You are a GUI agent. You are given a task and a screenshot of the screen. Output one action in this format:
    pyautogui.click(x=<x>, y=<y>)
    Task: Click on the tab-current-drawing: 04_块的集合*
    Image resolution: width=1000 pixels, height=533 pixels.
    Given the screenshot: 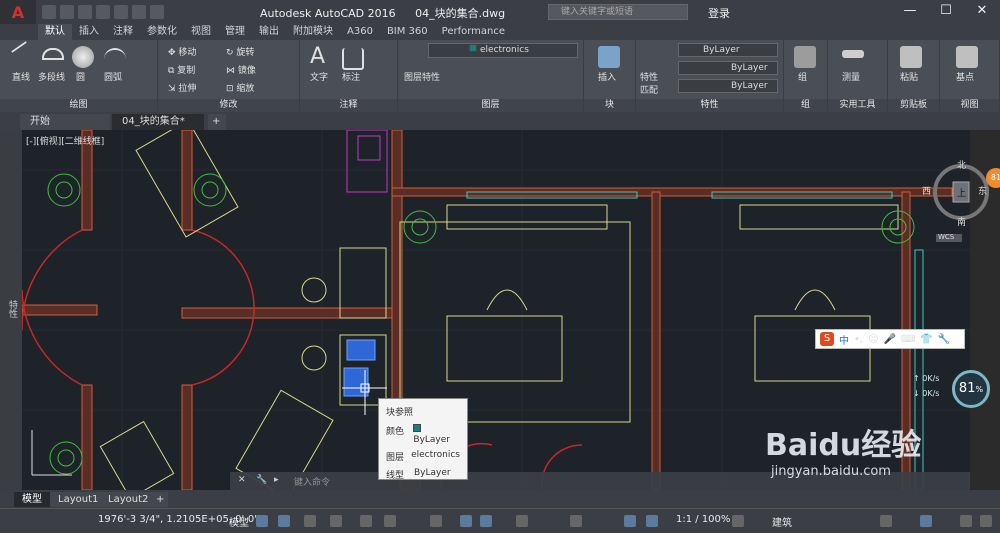 What is the action you would take?
    pyautogui.click(x=158, y=122)
    